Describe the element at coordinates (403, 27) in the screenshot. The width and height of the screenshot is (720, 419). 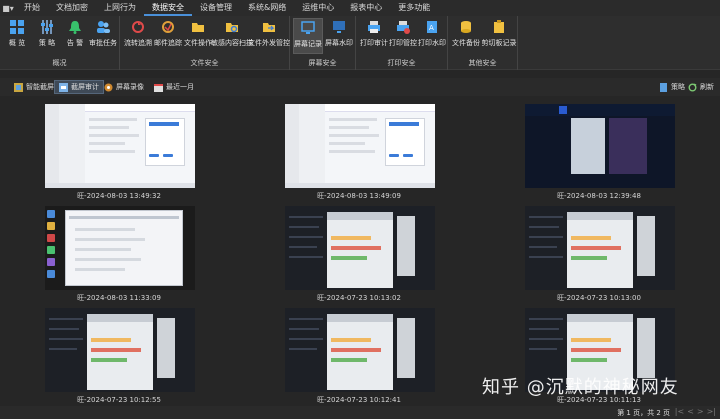
I see `printer-control-icon` at that location.